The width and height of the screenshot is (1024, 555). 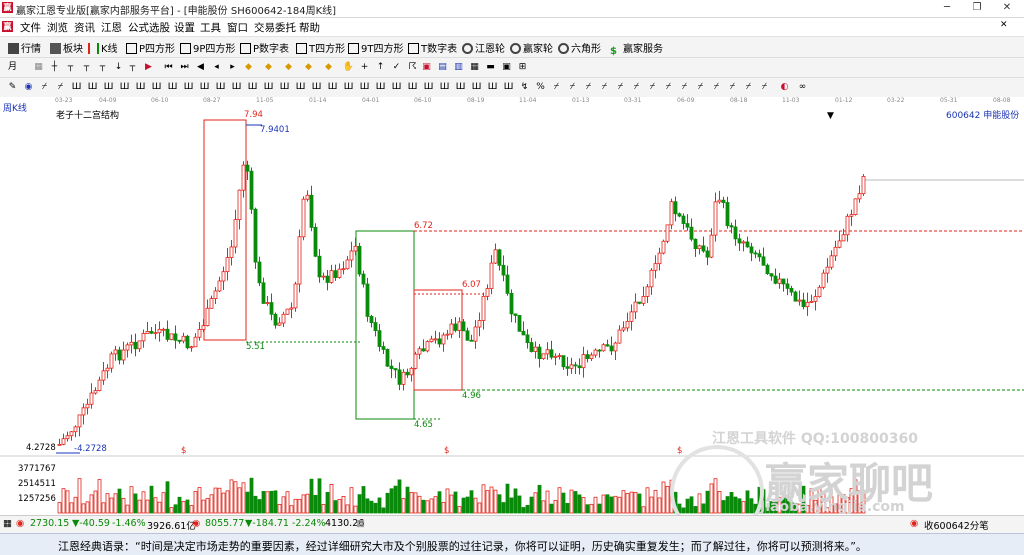 I want to click on hand-icon: ✋, so click(x=348, y=67).